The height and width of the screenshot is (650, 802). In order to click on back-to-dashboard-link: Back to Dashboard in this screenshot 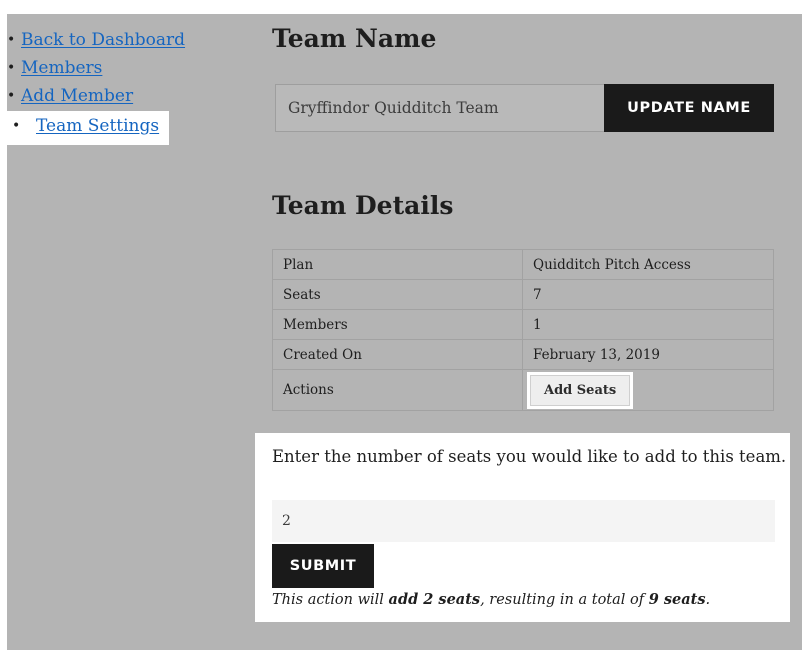, I will do `click(103, 40)`.